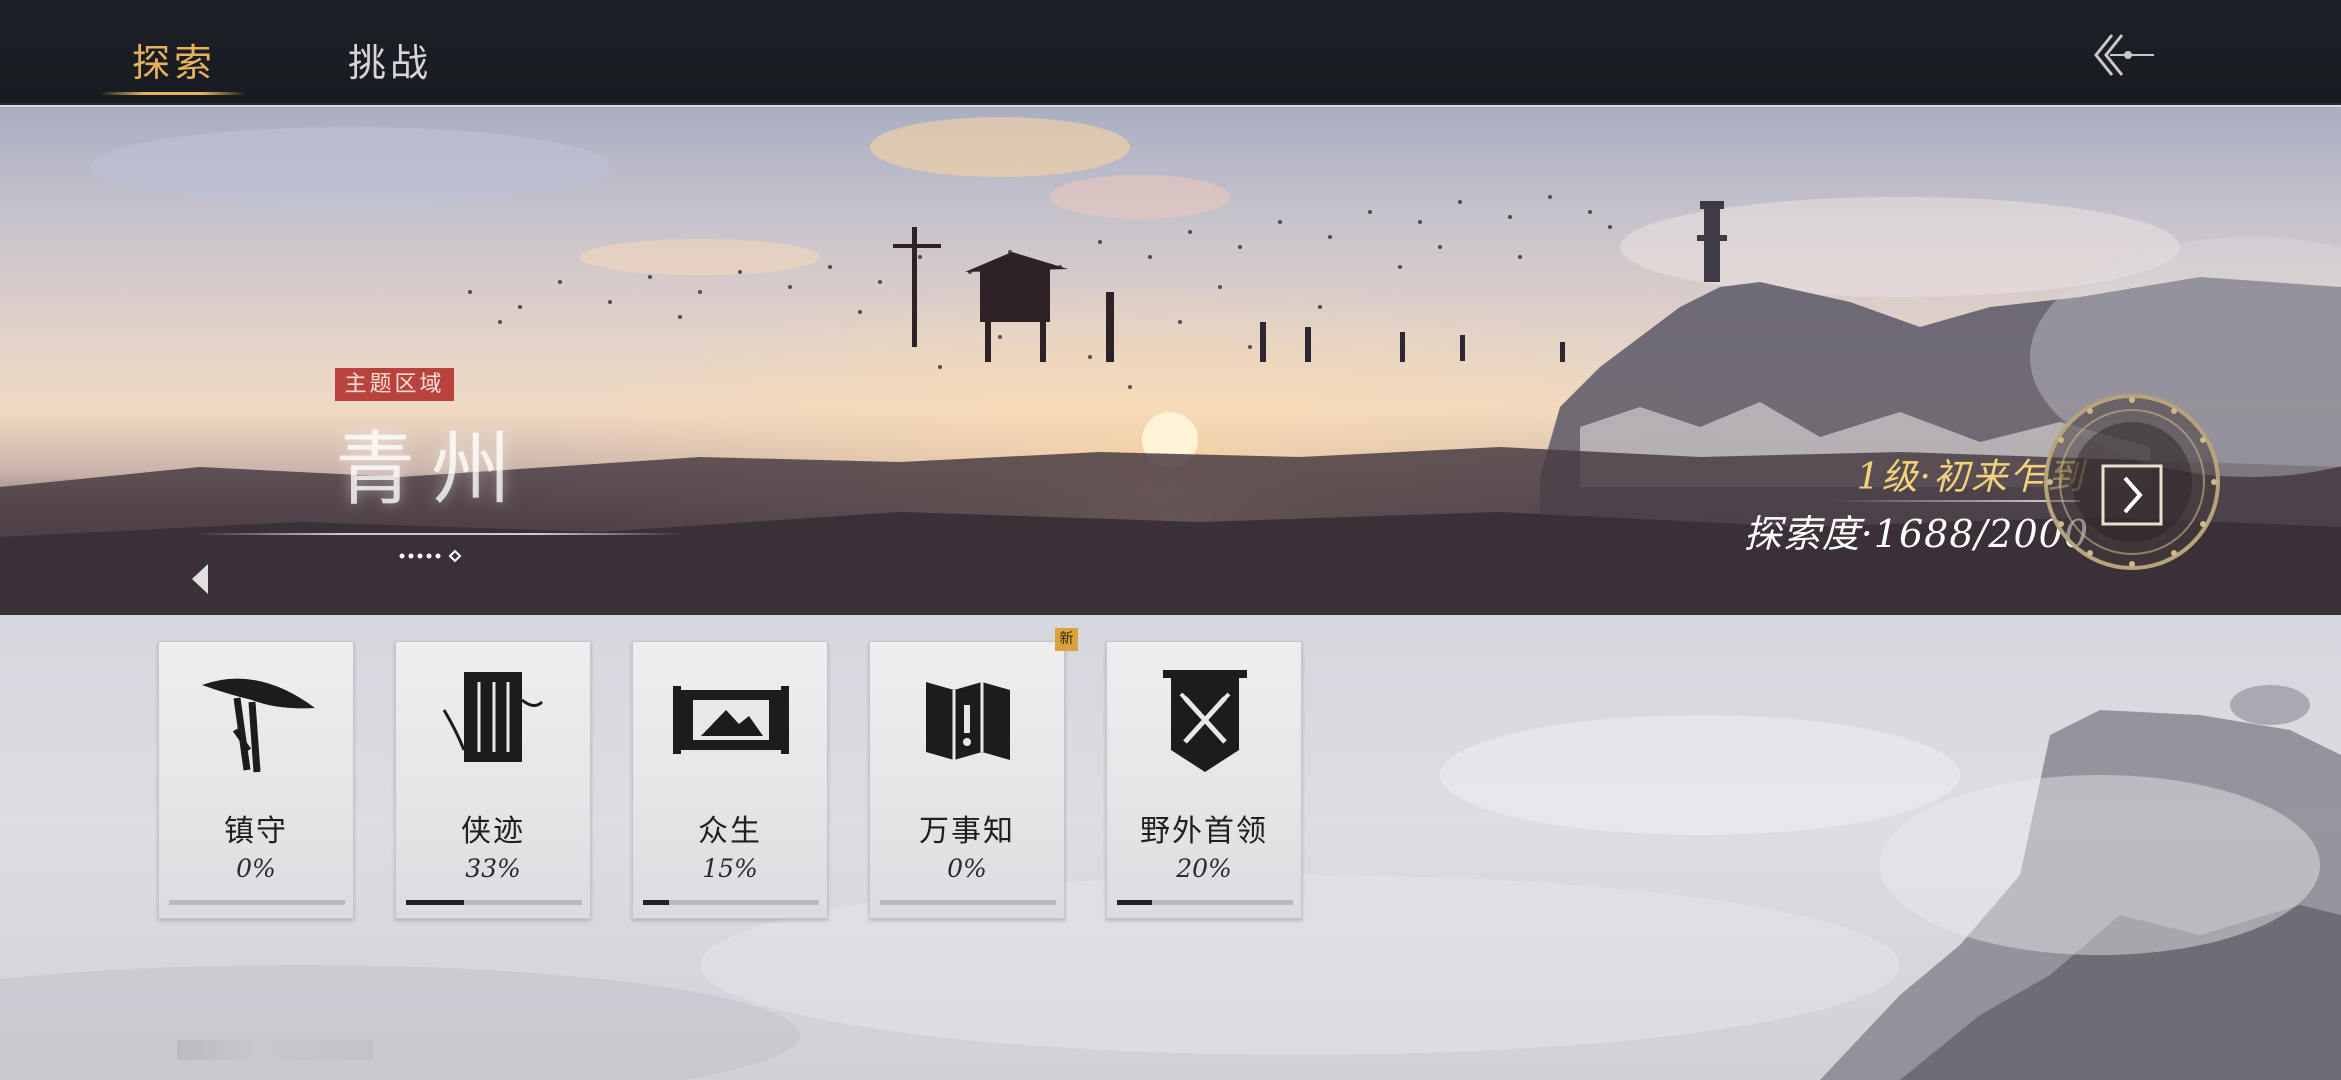 The image size is (2341, 1080). What do you see at coordinates (256, 780) in the screenshot?
I see `card-guard: 镇守 0%` at bounding box center [256, 780].